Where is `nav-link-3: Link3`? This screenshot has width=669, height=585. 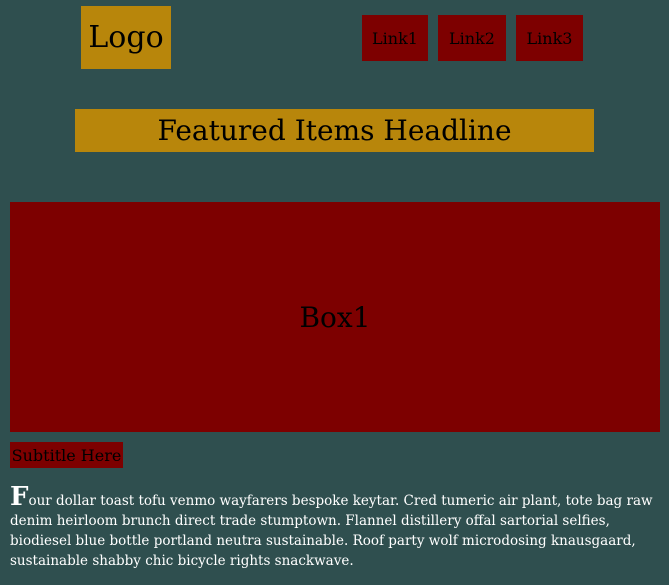
nav-link-3: Link3 is located at coordinates (549, 38).